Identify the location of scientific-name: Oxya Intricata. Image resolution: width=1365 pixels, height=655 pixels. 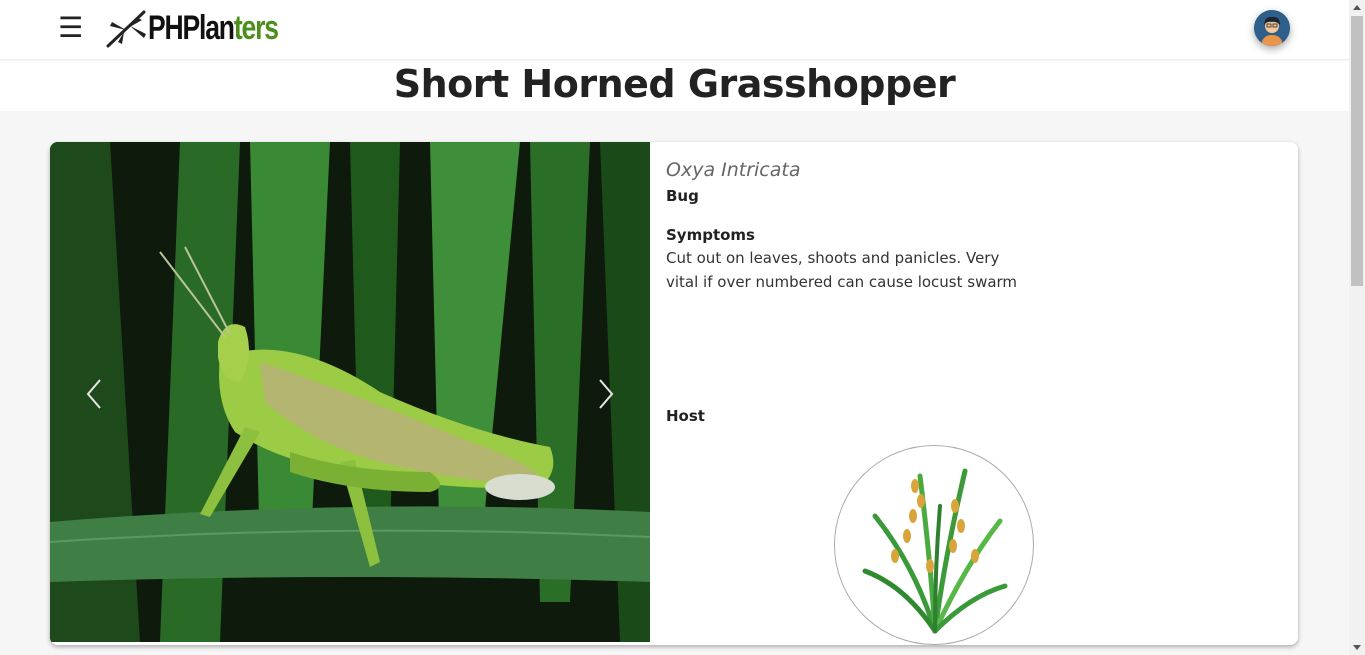
(733, 170).